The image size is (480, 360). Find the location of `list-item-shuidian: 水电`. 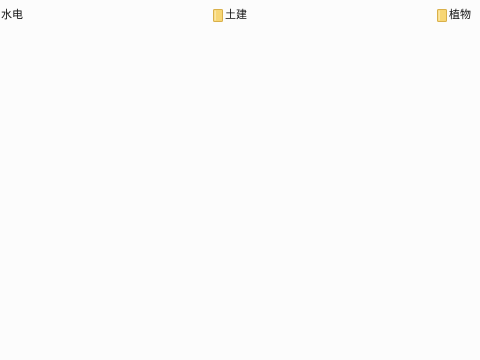

list-item-shuidian: 水电 is located at coordinates (12, 15).